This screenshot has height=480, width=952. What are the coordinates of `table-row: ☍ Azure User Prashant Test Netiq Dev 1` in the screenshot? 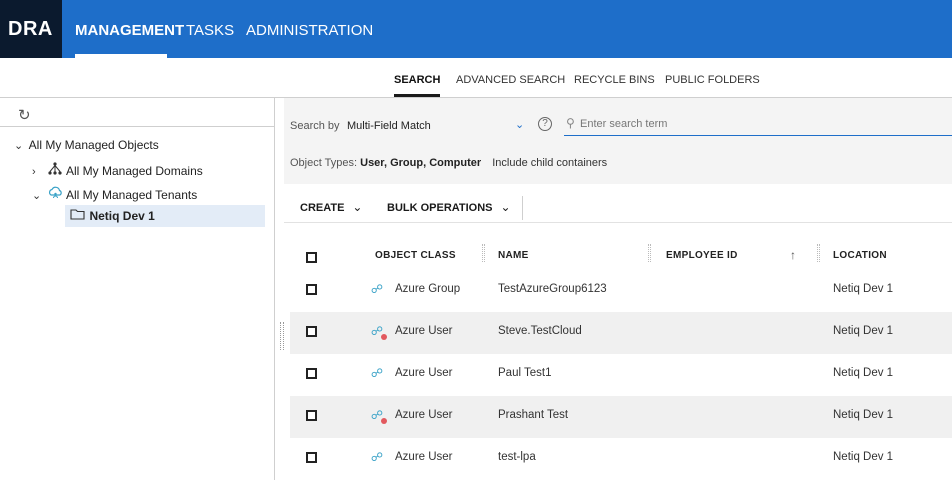 It's located at (621, 417).